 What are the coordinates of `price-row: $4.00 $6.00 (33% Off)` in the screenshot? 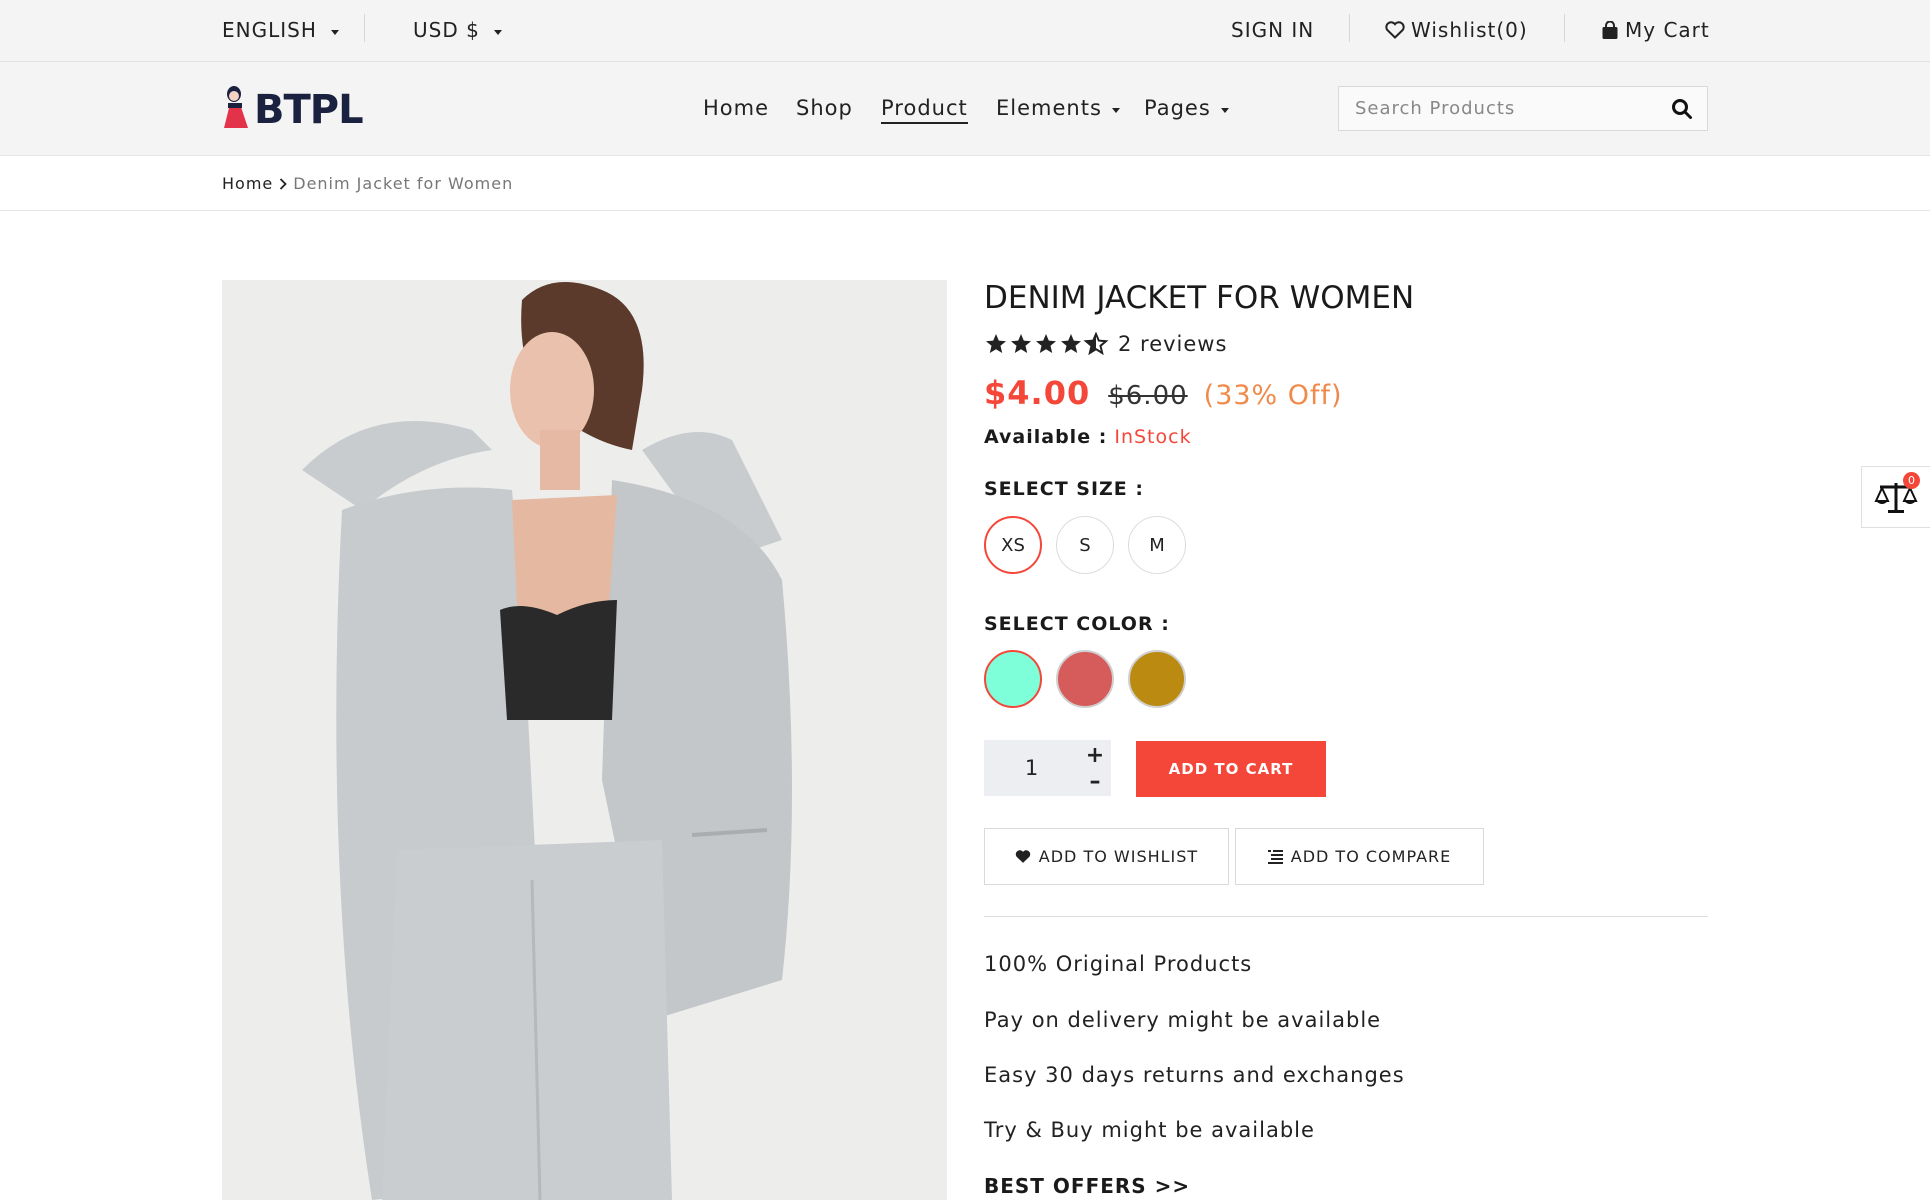 It's located at (1163, 393).